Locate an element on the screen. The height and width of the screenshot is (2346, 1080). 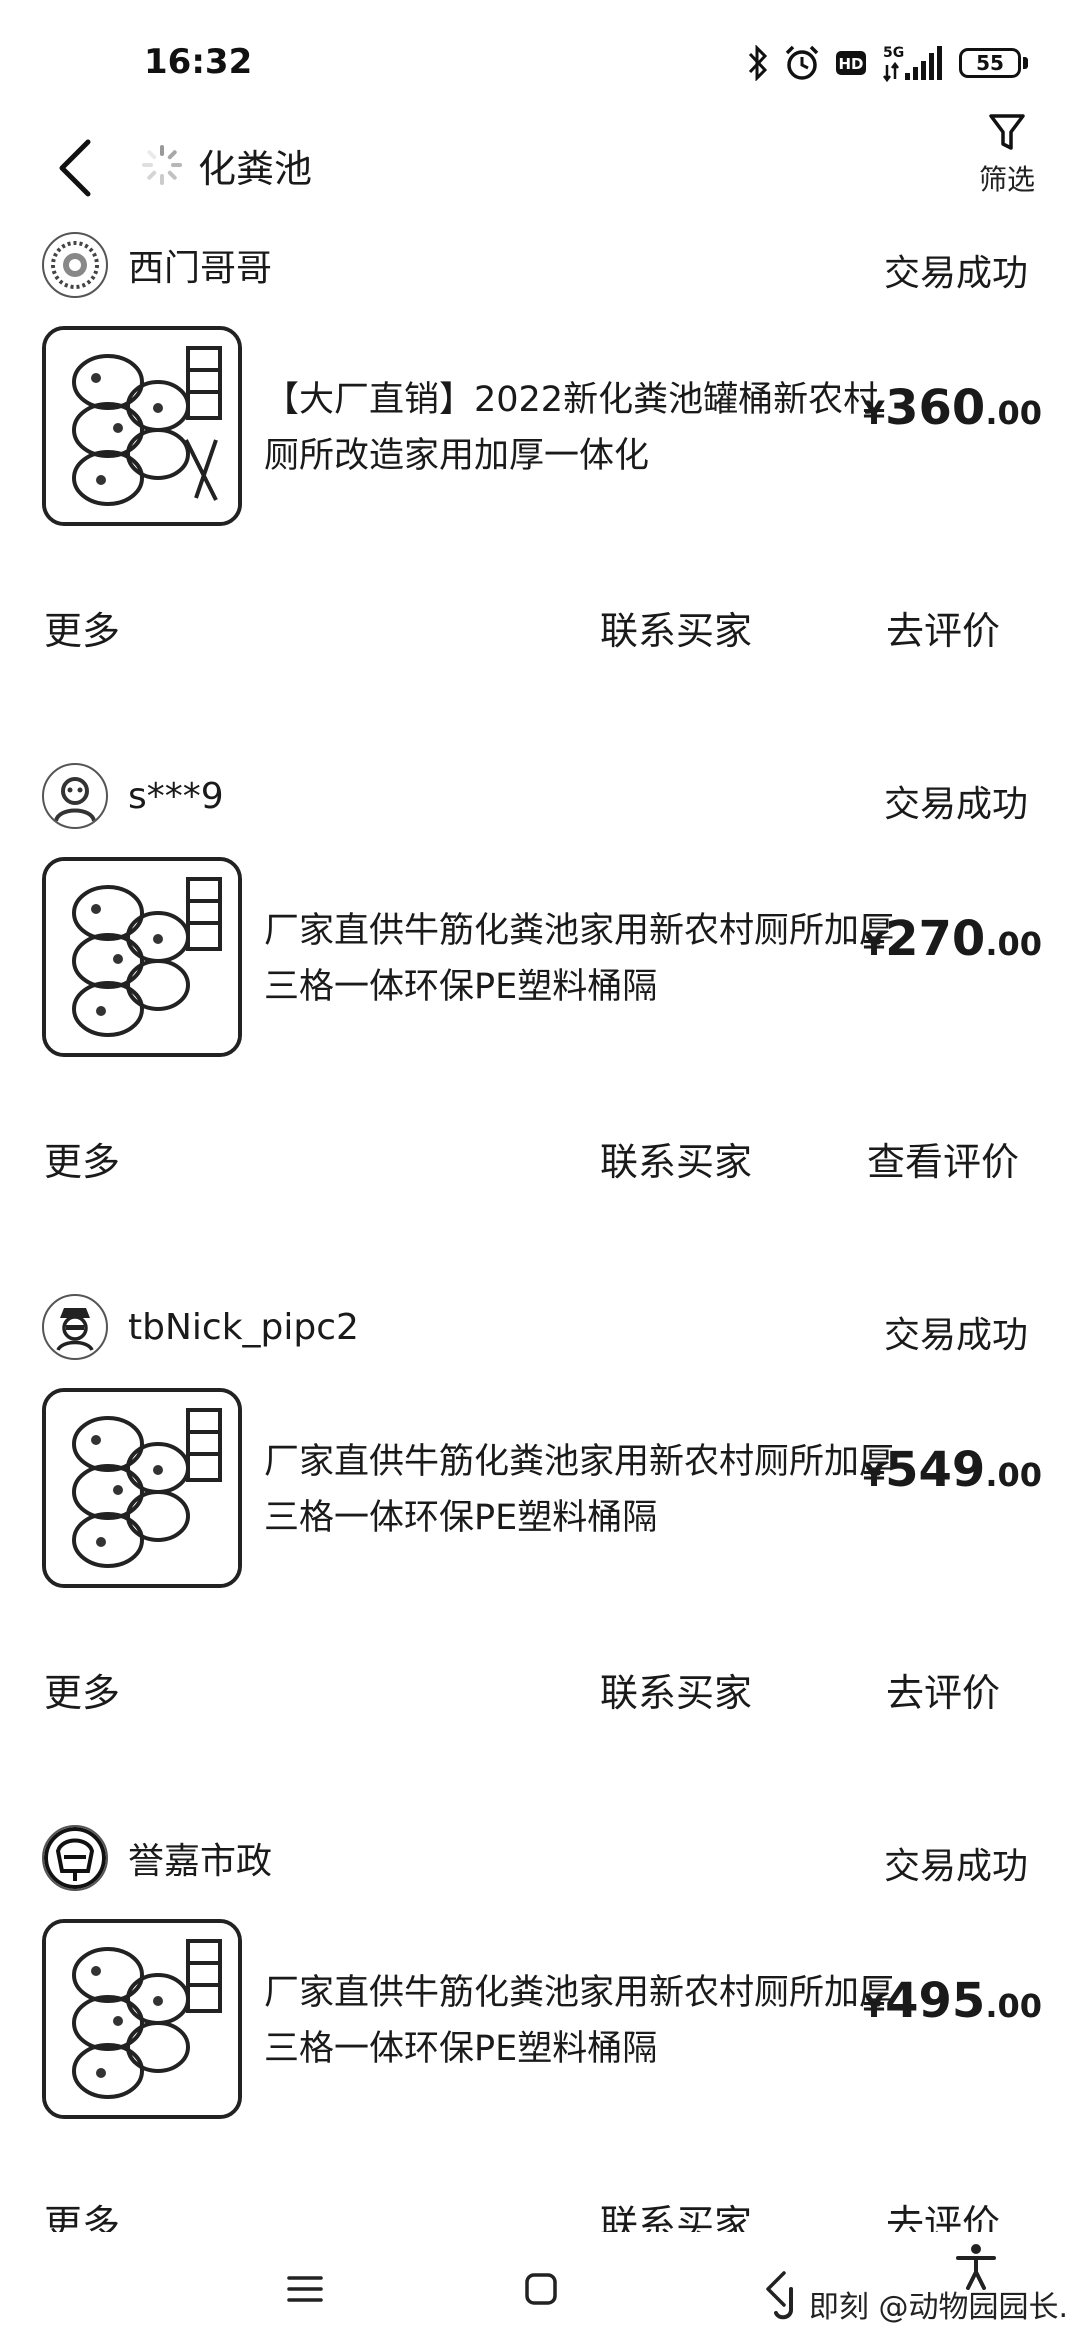
back-button is located at coordinates (74, 168).